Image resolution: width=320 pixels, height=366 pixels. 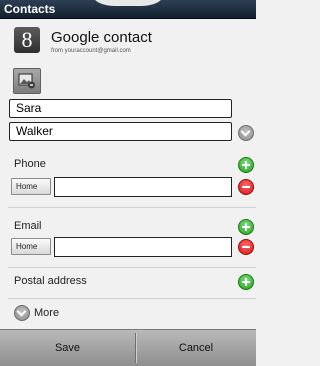 What do you see at coordinates (246, 247) in the screenshot?
I see `remove-email-icon` at bounding box center [246, 247].